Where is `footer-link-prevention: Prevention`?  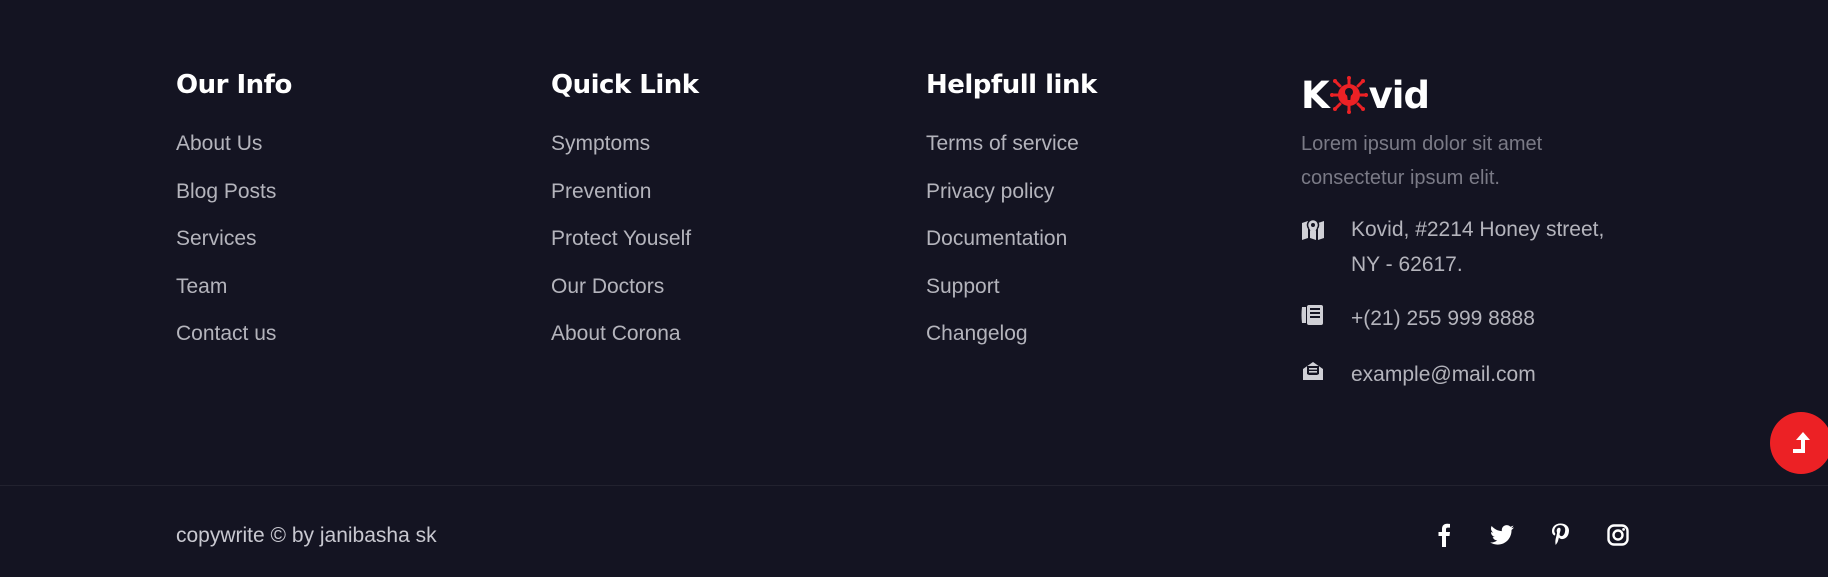 footer-link-prevention: Prevention is located at coordinates (625, 192).